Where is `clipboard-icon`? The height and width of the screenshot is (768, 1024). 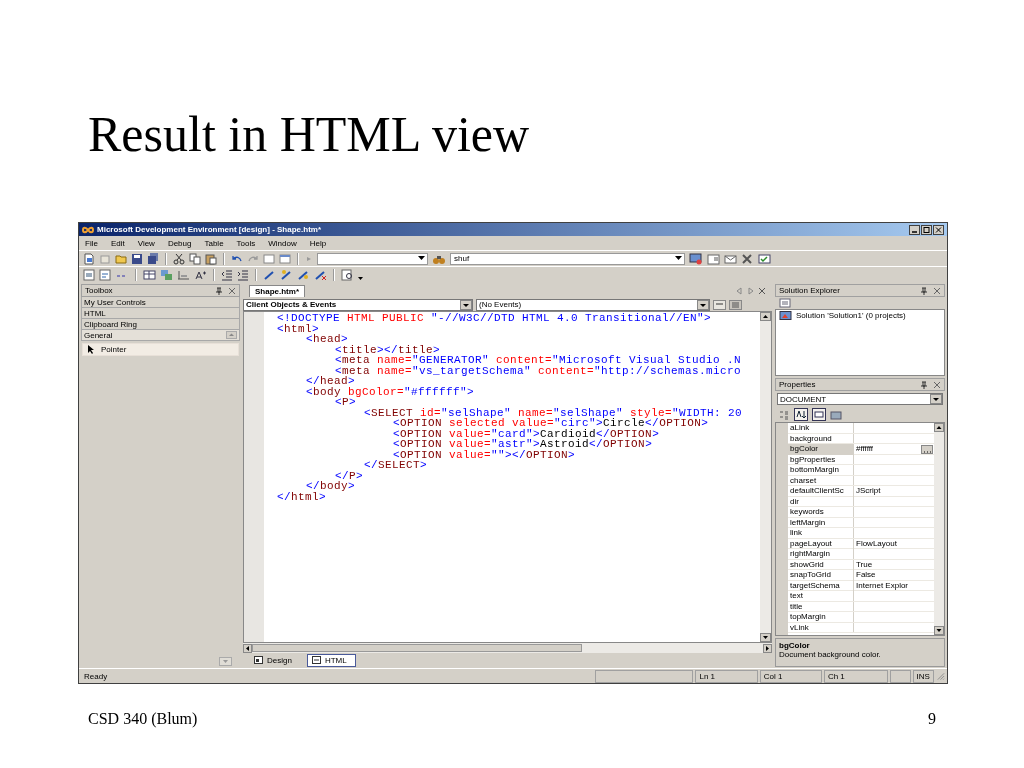 clipboard-icon is located at coordinates (211, 258).